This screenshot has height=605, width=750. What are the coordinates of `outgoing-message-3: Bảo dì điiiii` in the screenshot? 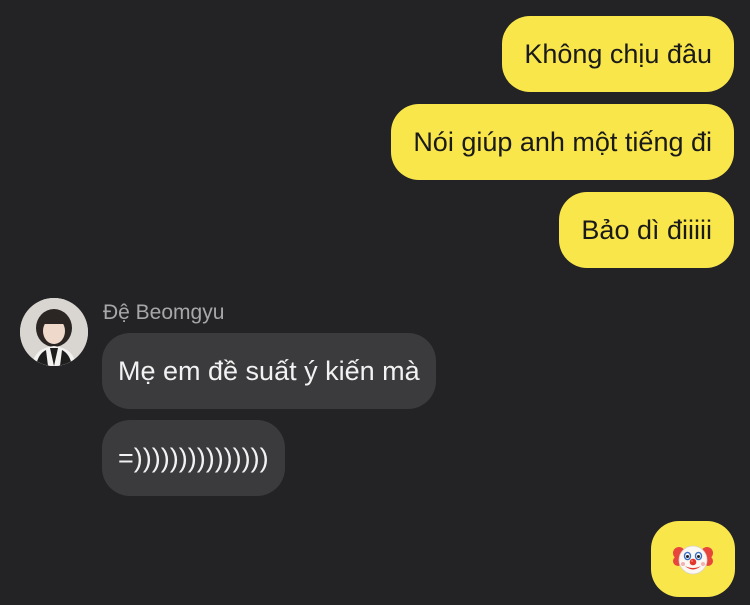 It's located at (646, 230).